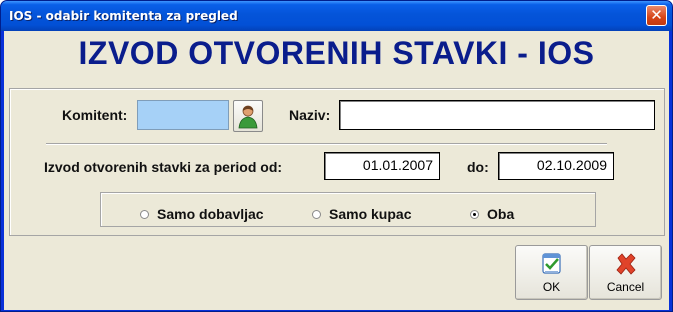 The image size is (673, 312). I want to click on x-icon, so click(626, 264).